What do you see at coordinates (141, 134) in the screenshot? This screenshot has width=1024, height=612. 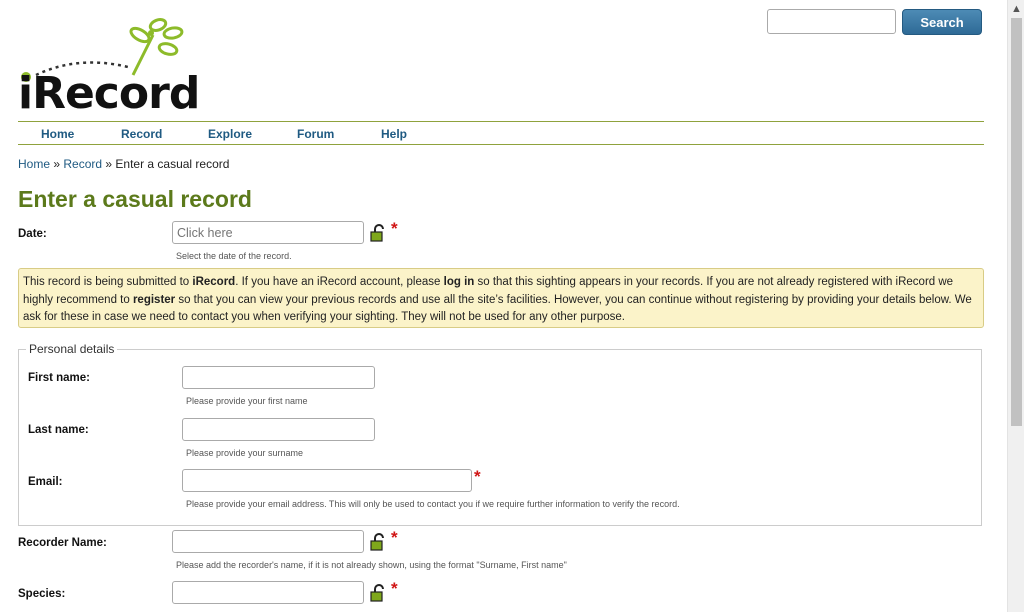 I see `nav-record: Record` at bounding box center [141, 134].